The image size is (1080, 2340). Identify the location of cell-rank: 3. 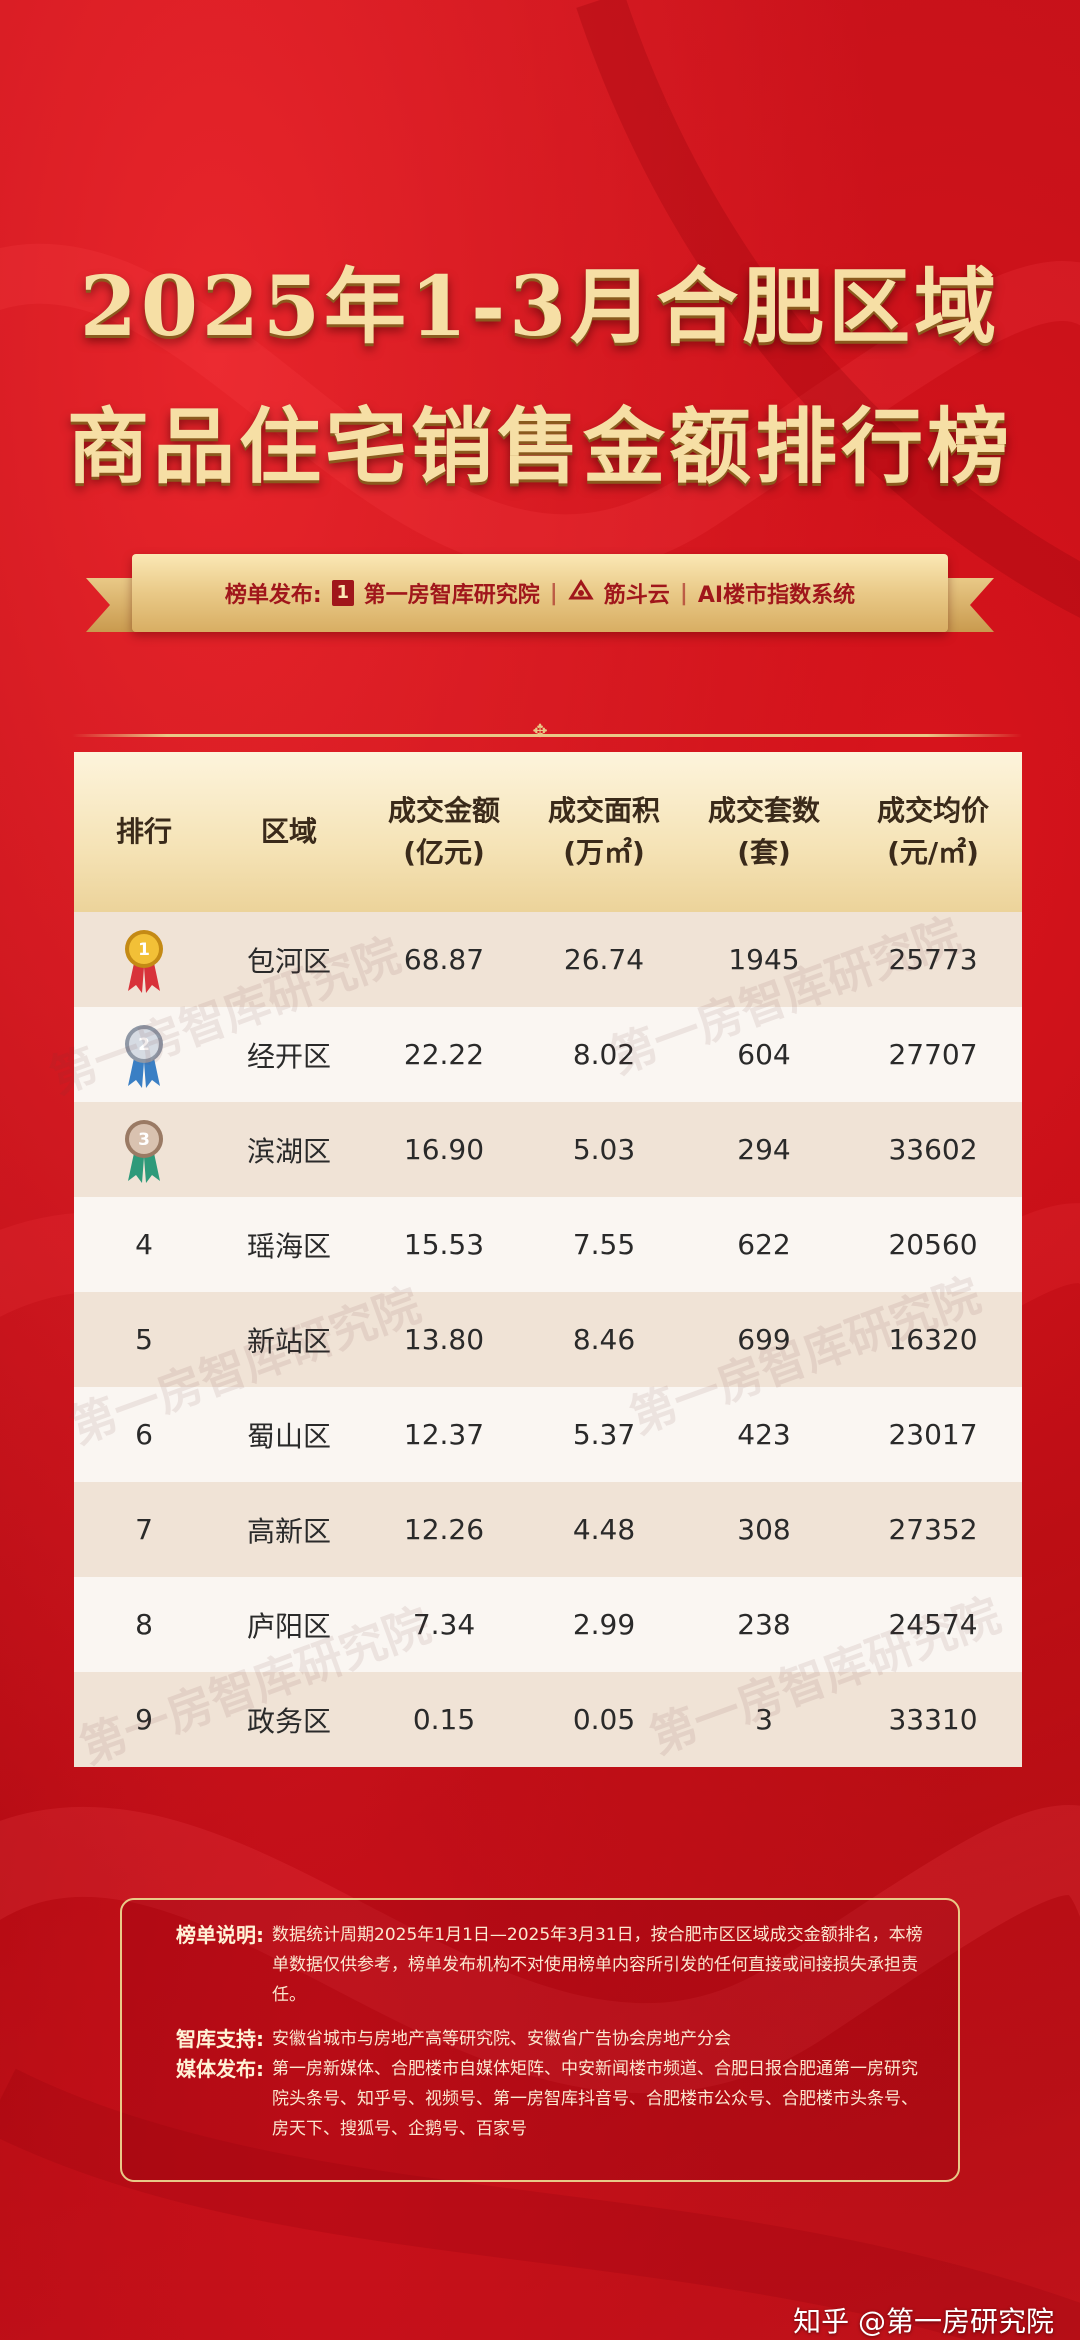
(144, 1149).